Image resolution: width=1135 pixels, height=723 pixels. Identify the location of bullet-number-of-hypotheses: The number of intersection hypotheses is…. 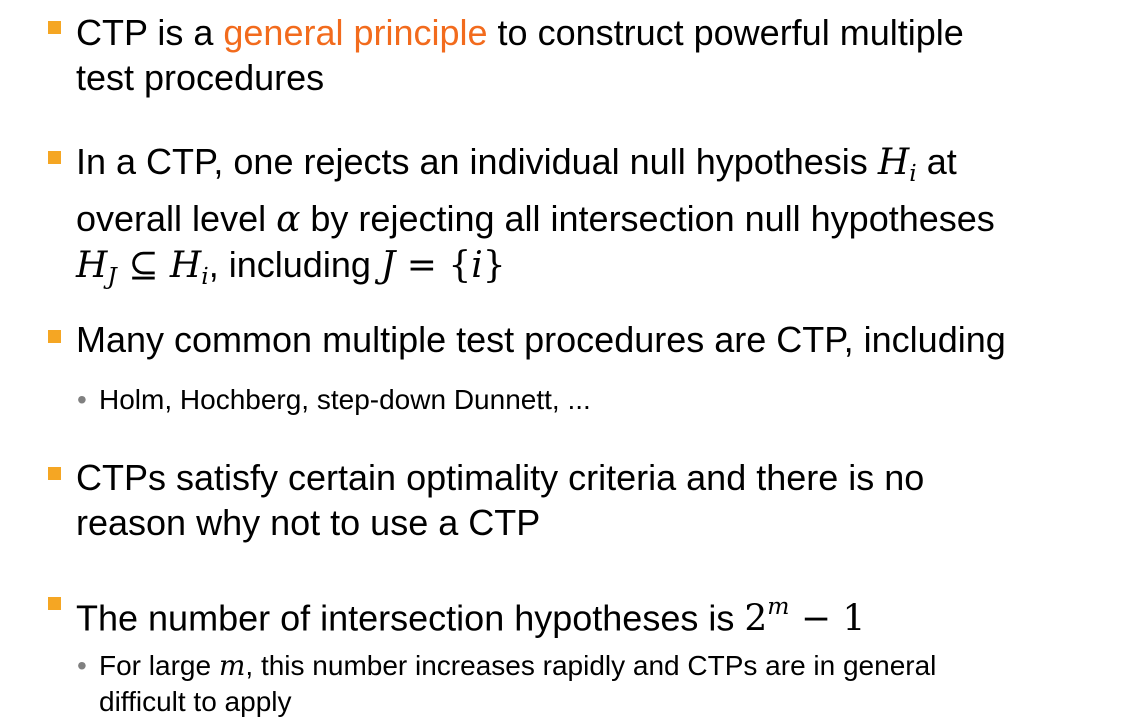
(470, 612).